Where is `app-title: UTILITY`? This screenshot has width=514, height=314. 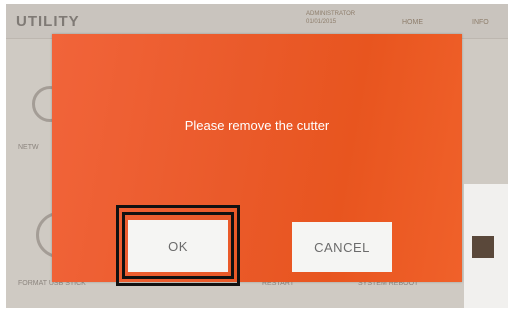
app-title: UTILITY is located at coordinates (48, 21).